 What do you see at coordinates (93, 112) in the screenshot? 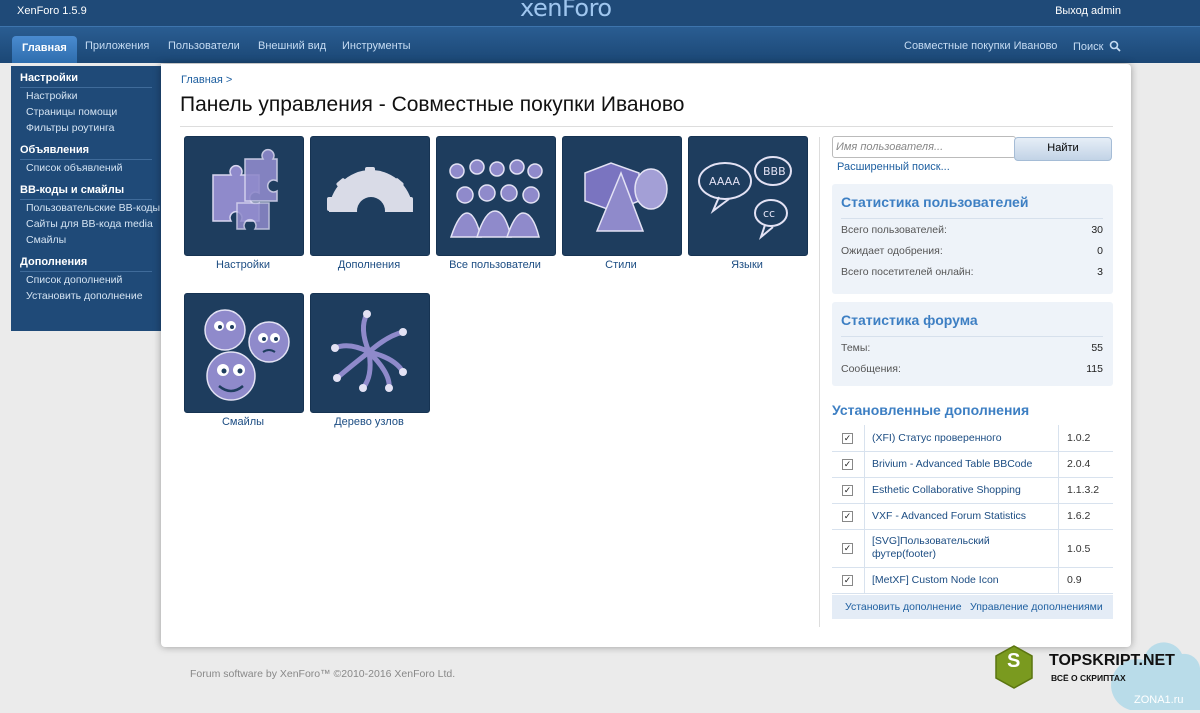
I see `sidebar-item-help-pages: Страницы помощи` at bounding box center [93, 112].